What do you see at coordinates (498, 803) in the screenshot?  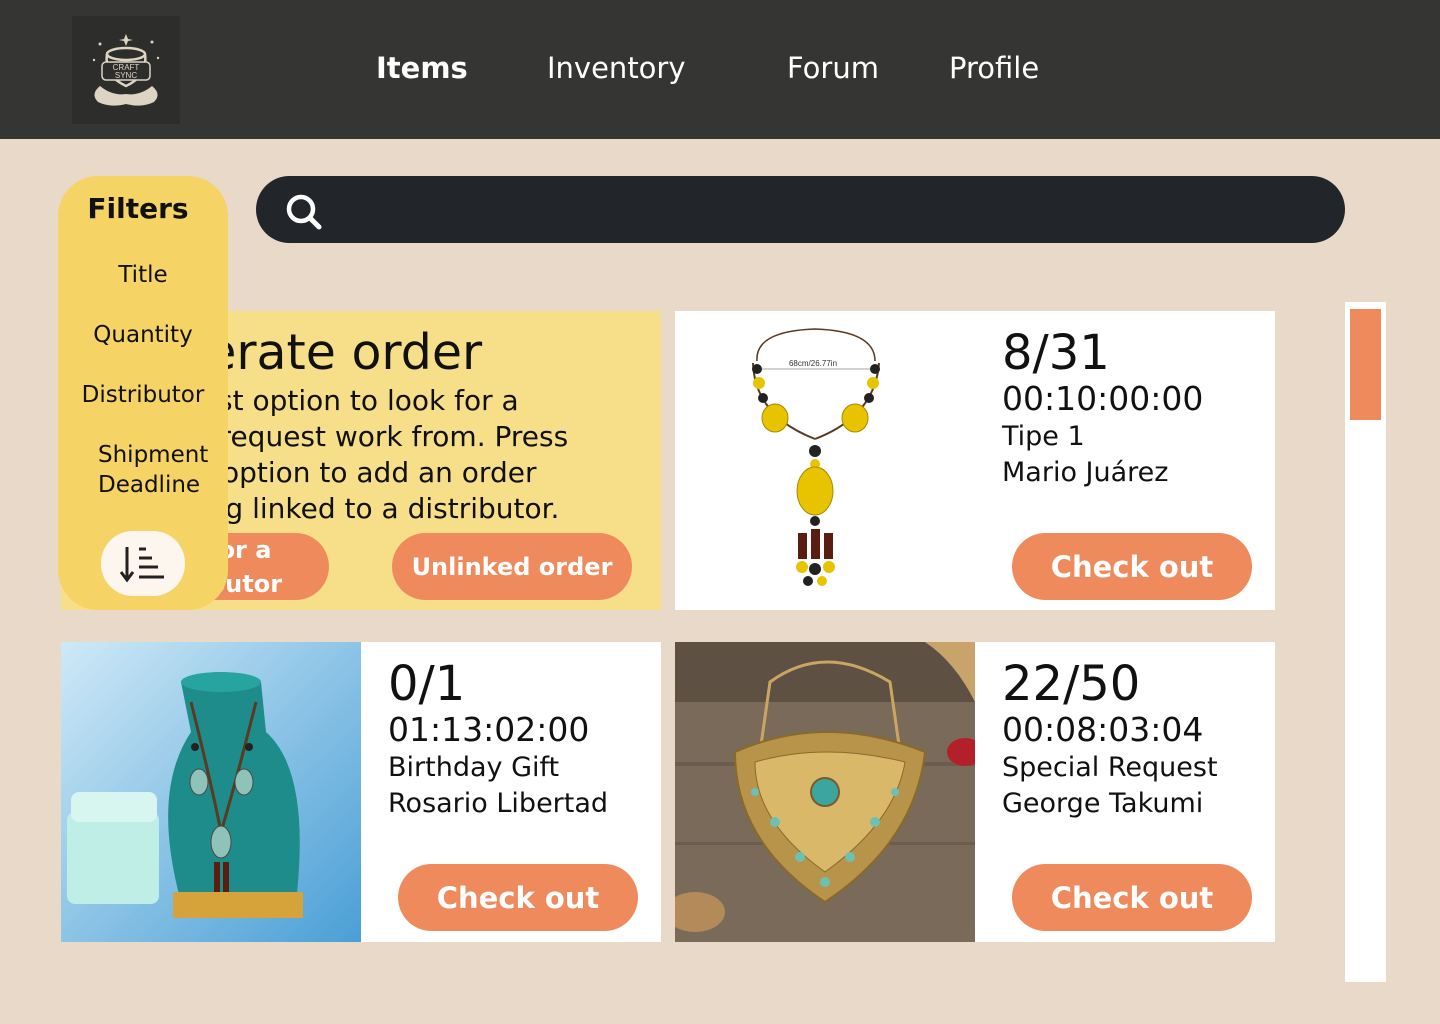 I see `order-client-name: Rosario Libertad` at bounding box center [498, 803].